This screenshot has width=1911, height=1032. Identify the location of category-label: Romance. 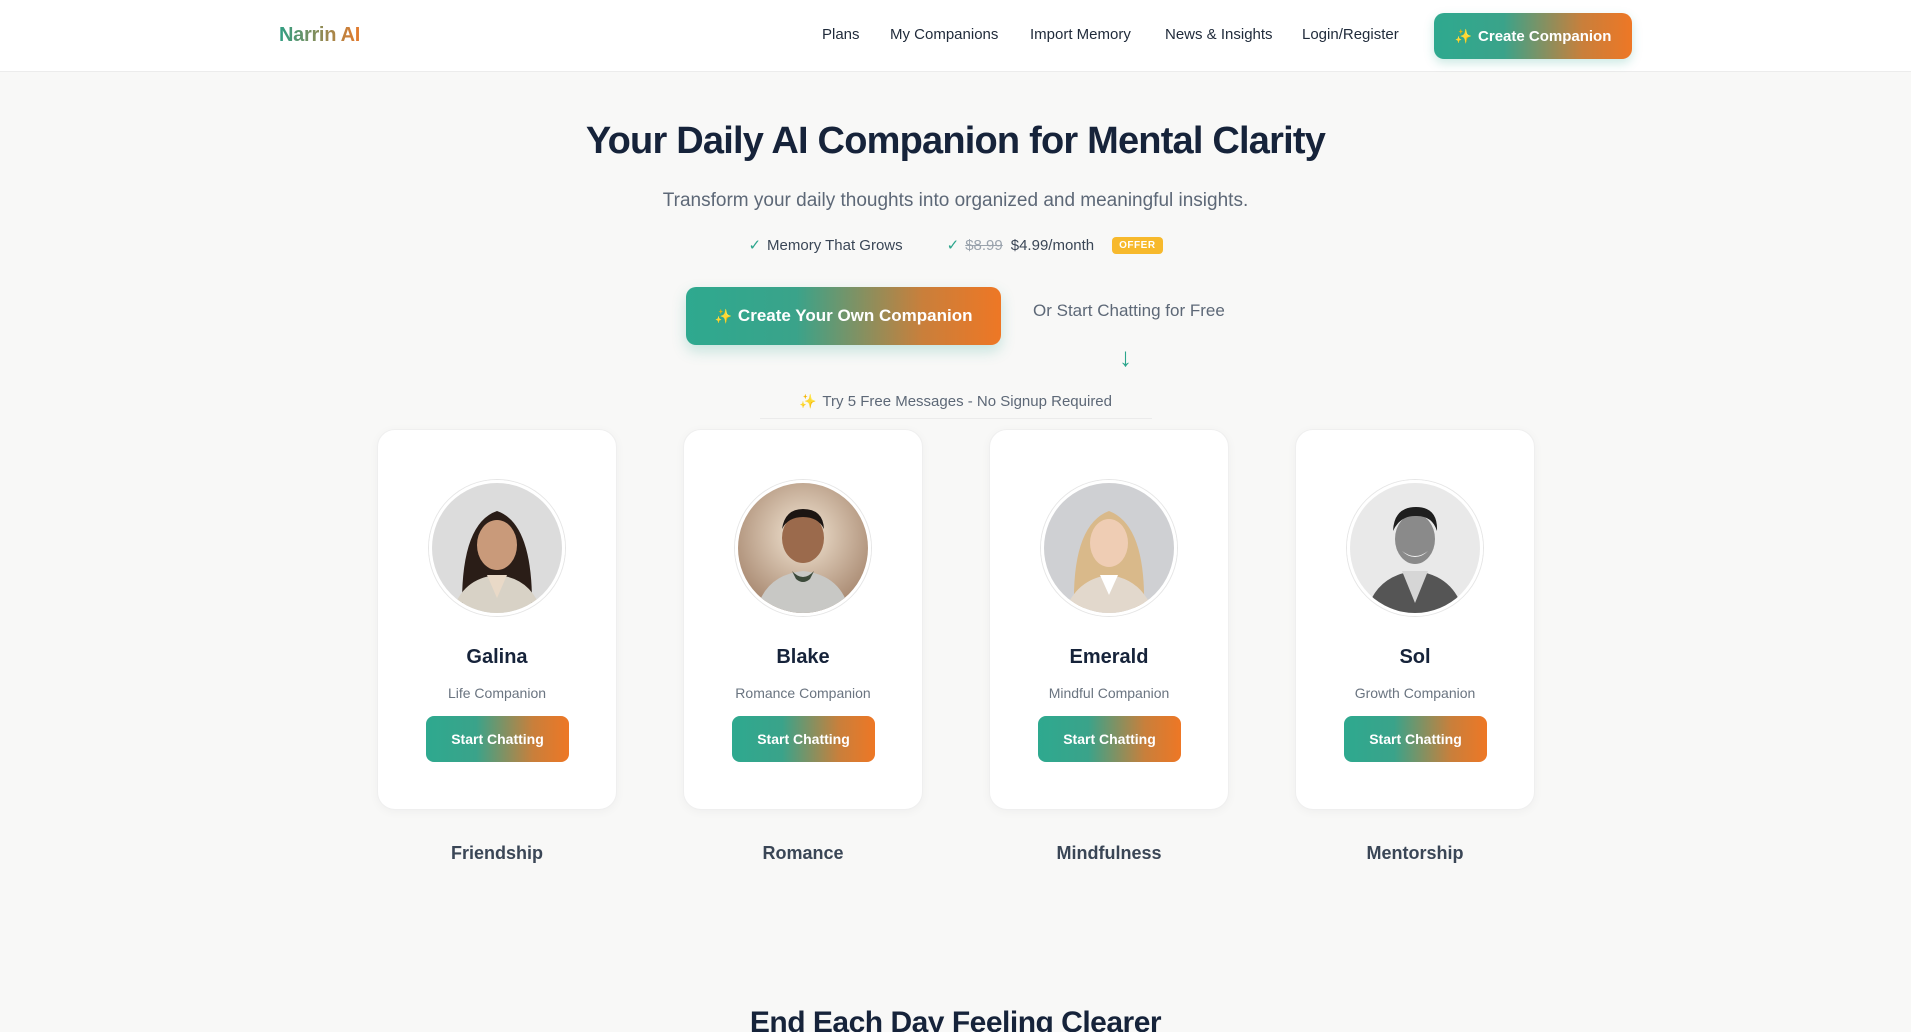
(803, 853).